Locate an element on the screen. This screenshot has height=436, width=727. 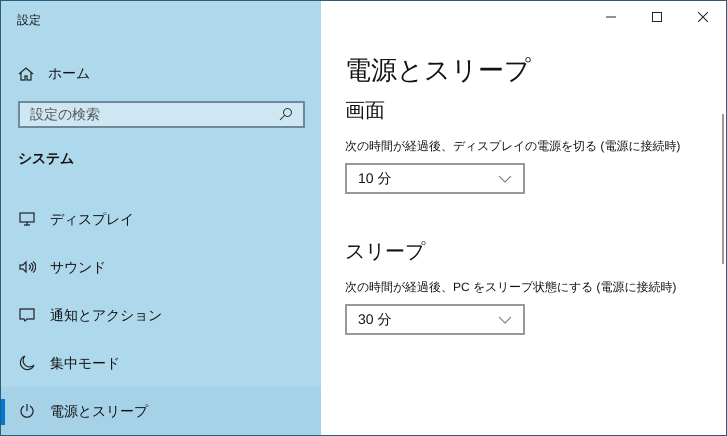
nav-item: 通知とアクション is located at coordinates (161, 315).